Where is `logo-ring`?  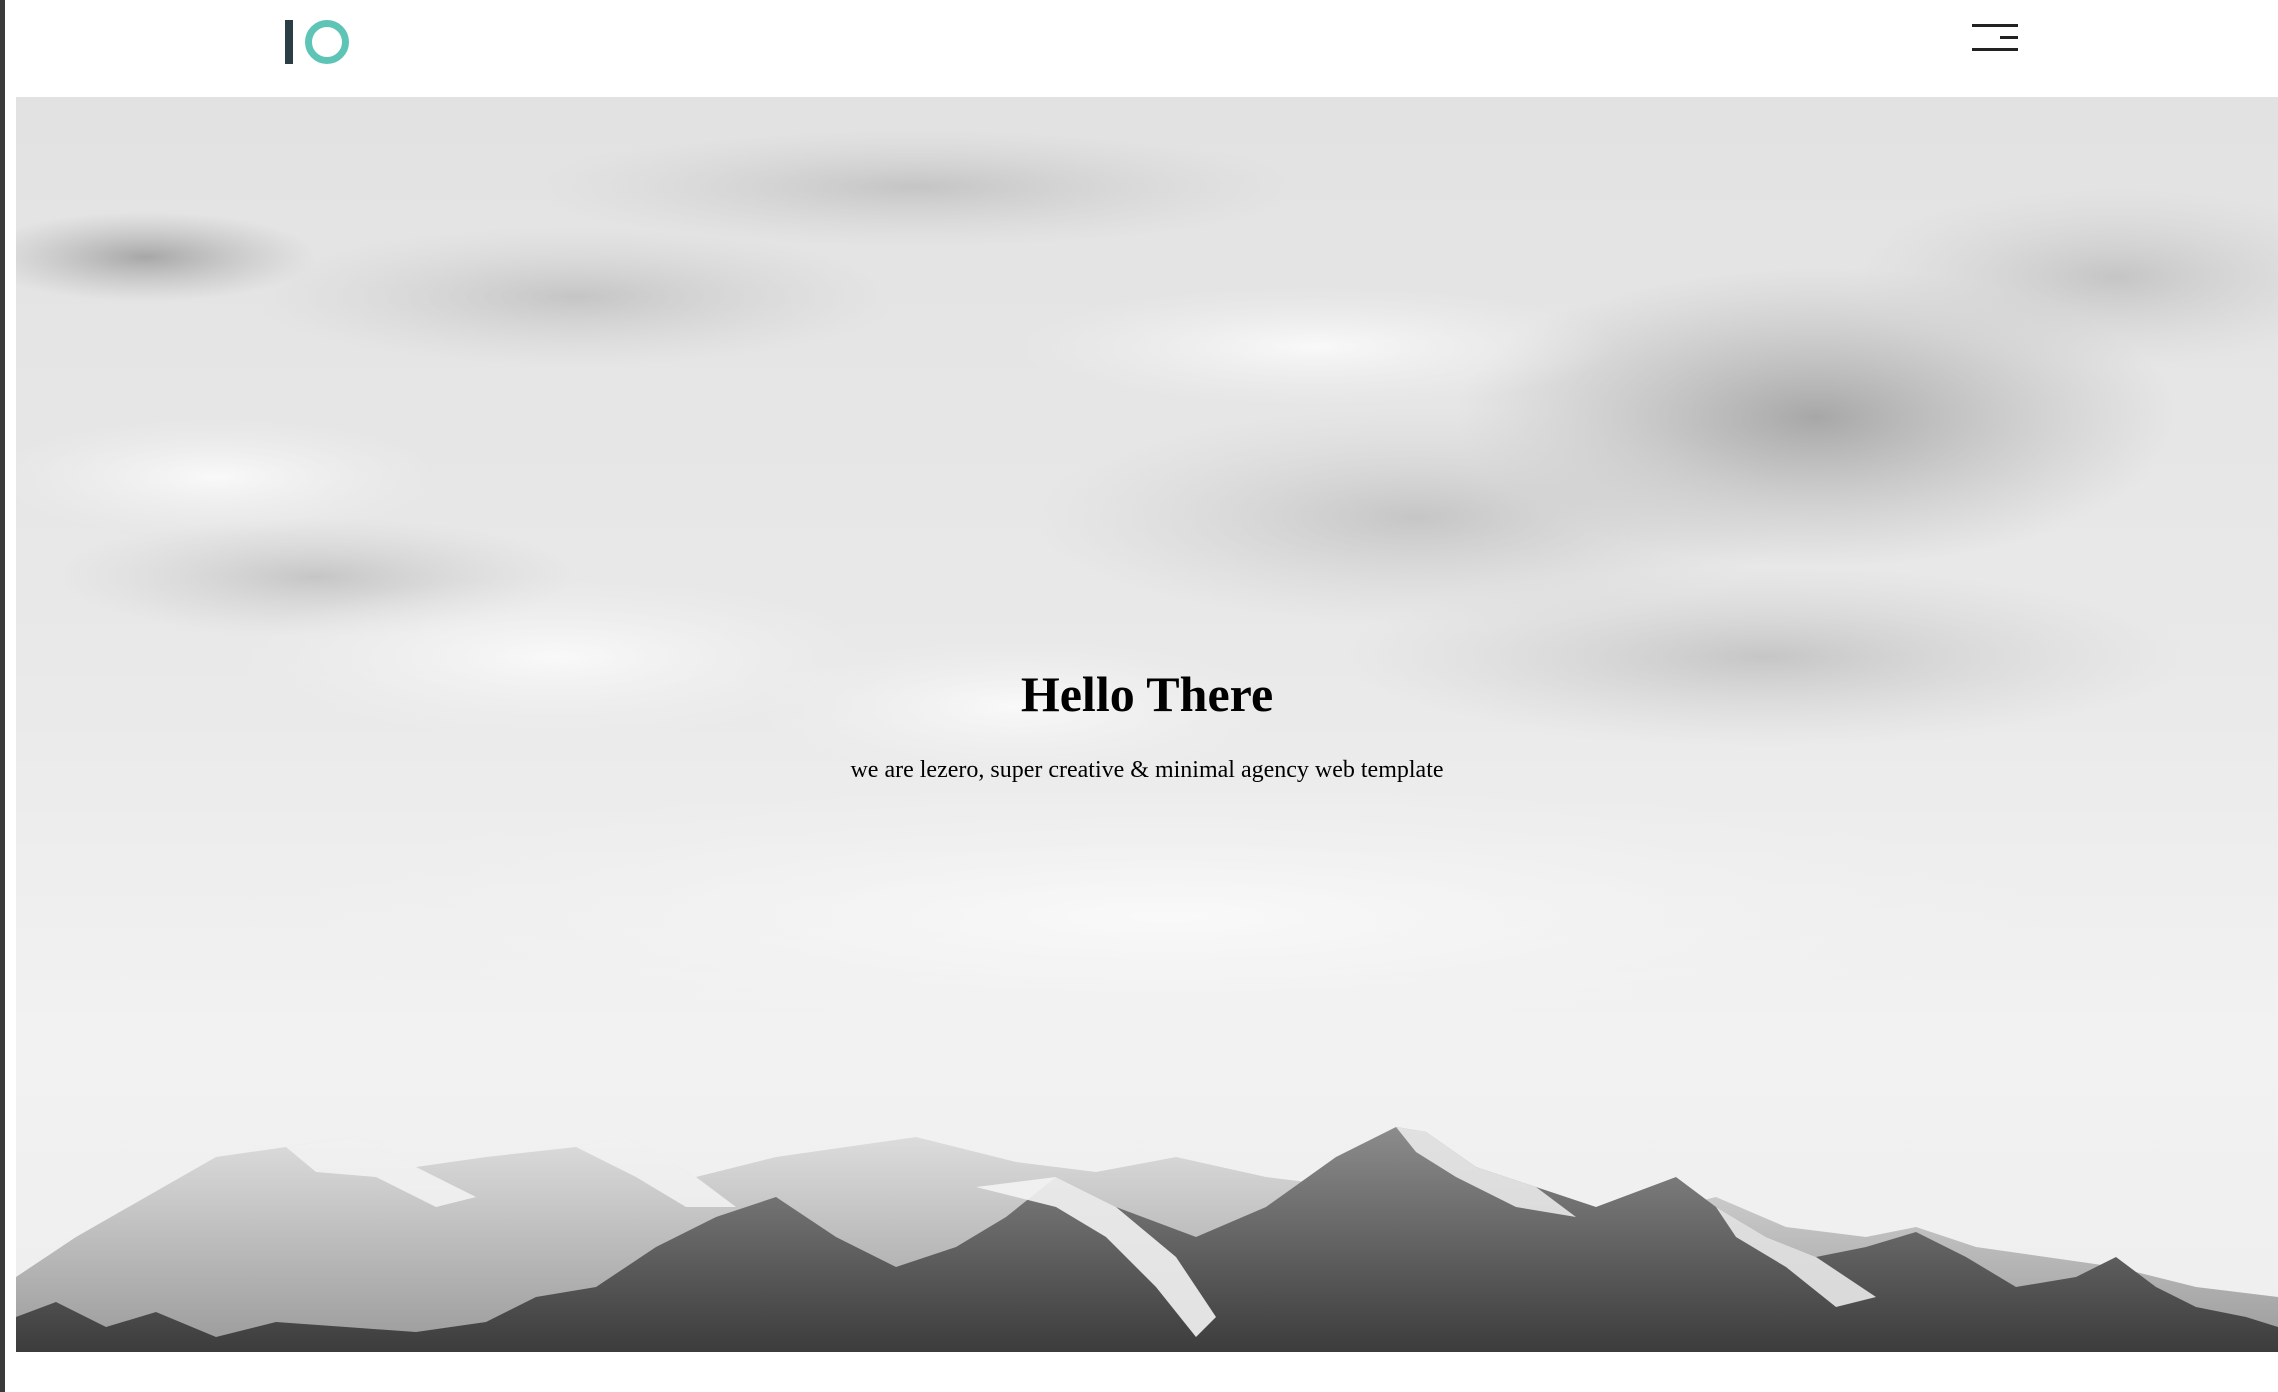
logo-ring is located at coordinates (327, 42).